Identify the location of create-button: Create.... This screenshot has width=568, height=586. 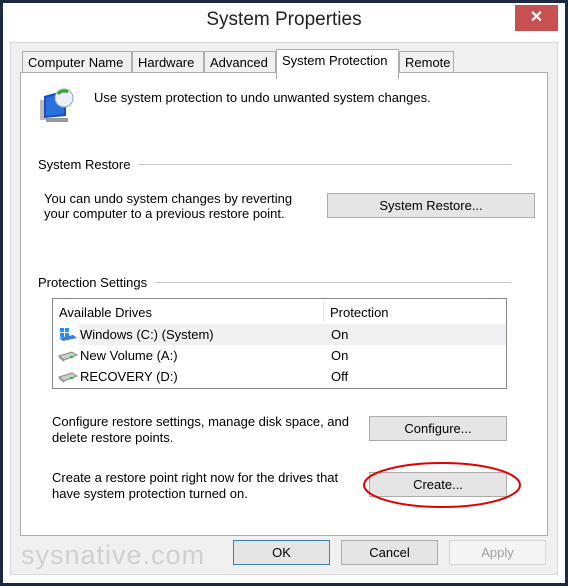
(438, 484).